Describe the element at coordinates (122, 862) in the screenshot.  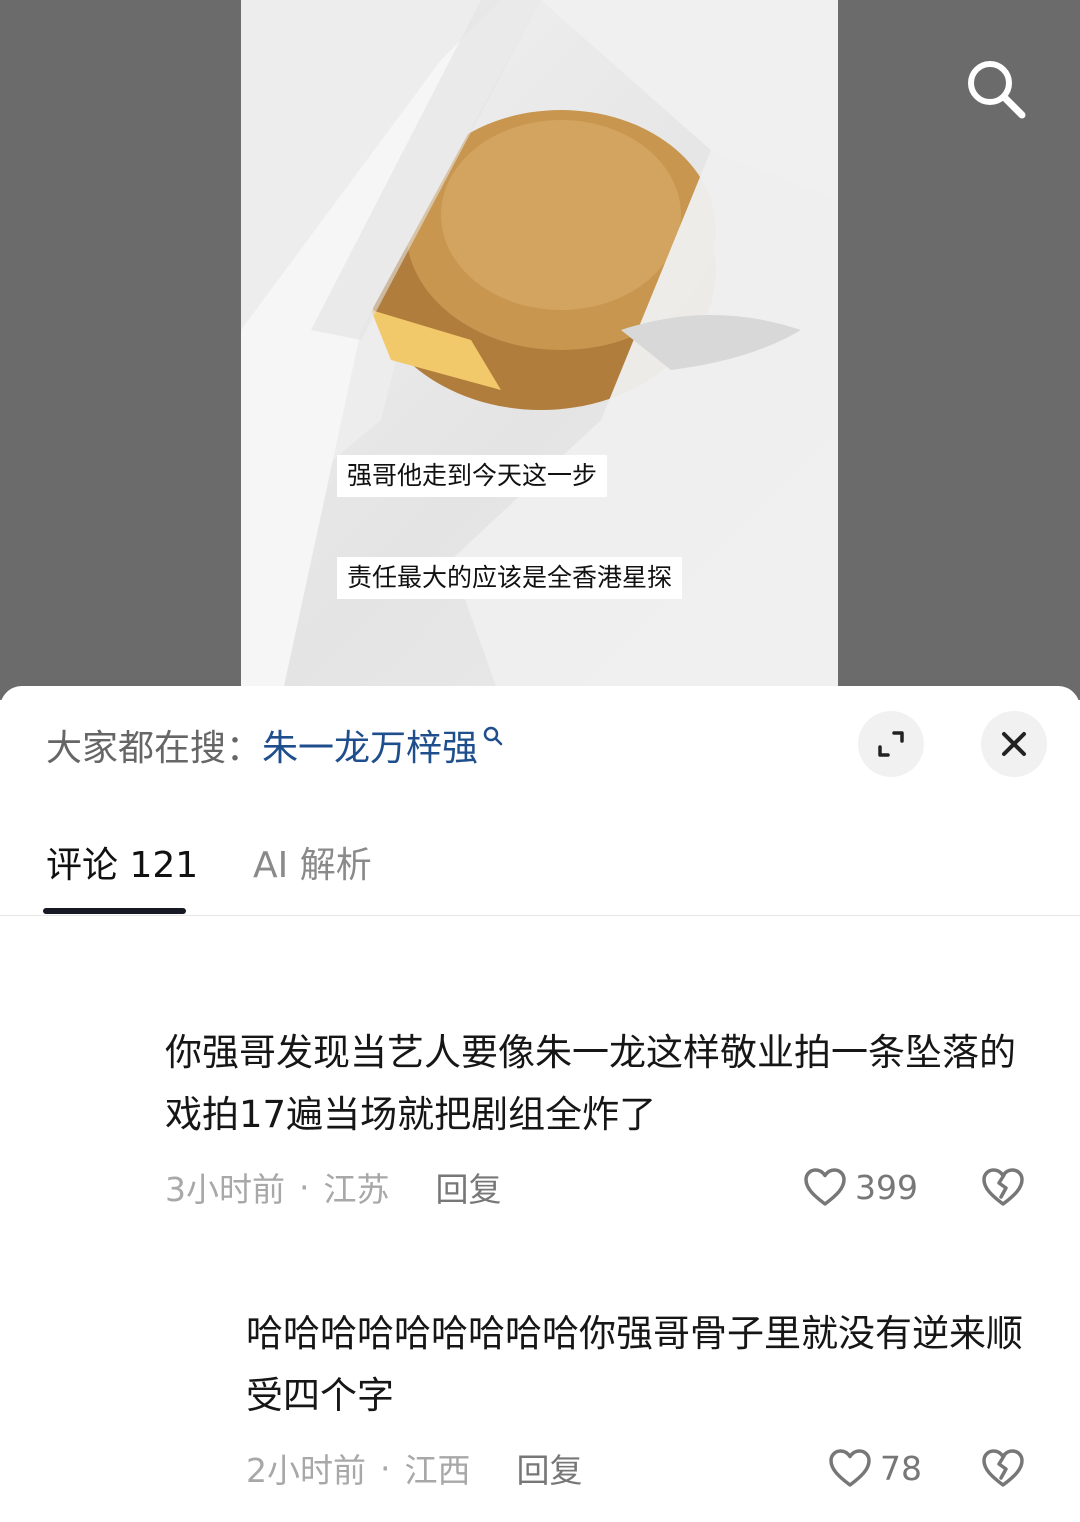
I see `tab-comments: 评论 121` at that location.